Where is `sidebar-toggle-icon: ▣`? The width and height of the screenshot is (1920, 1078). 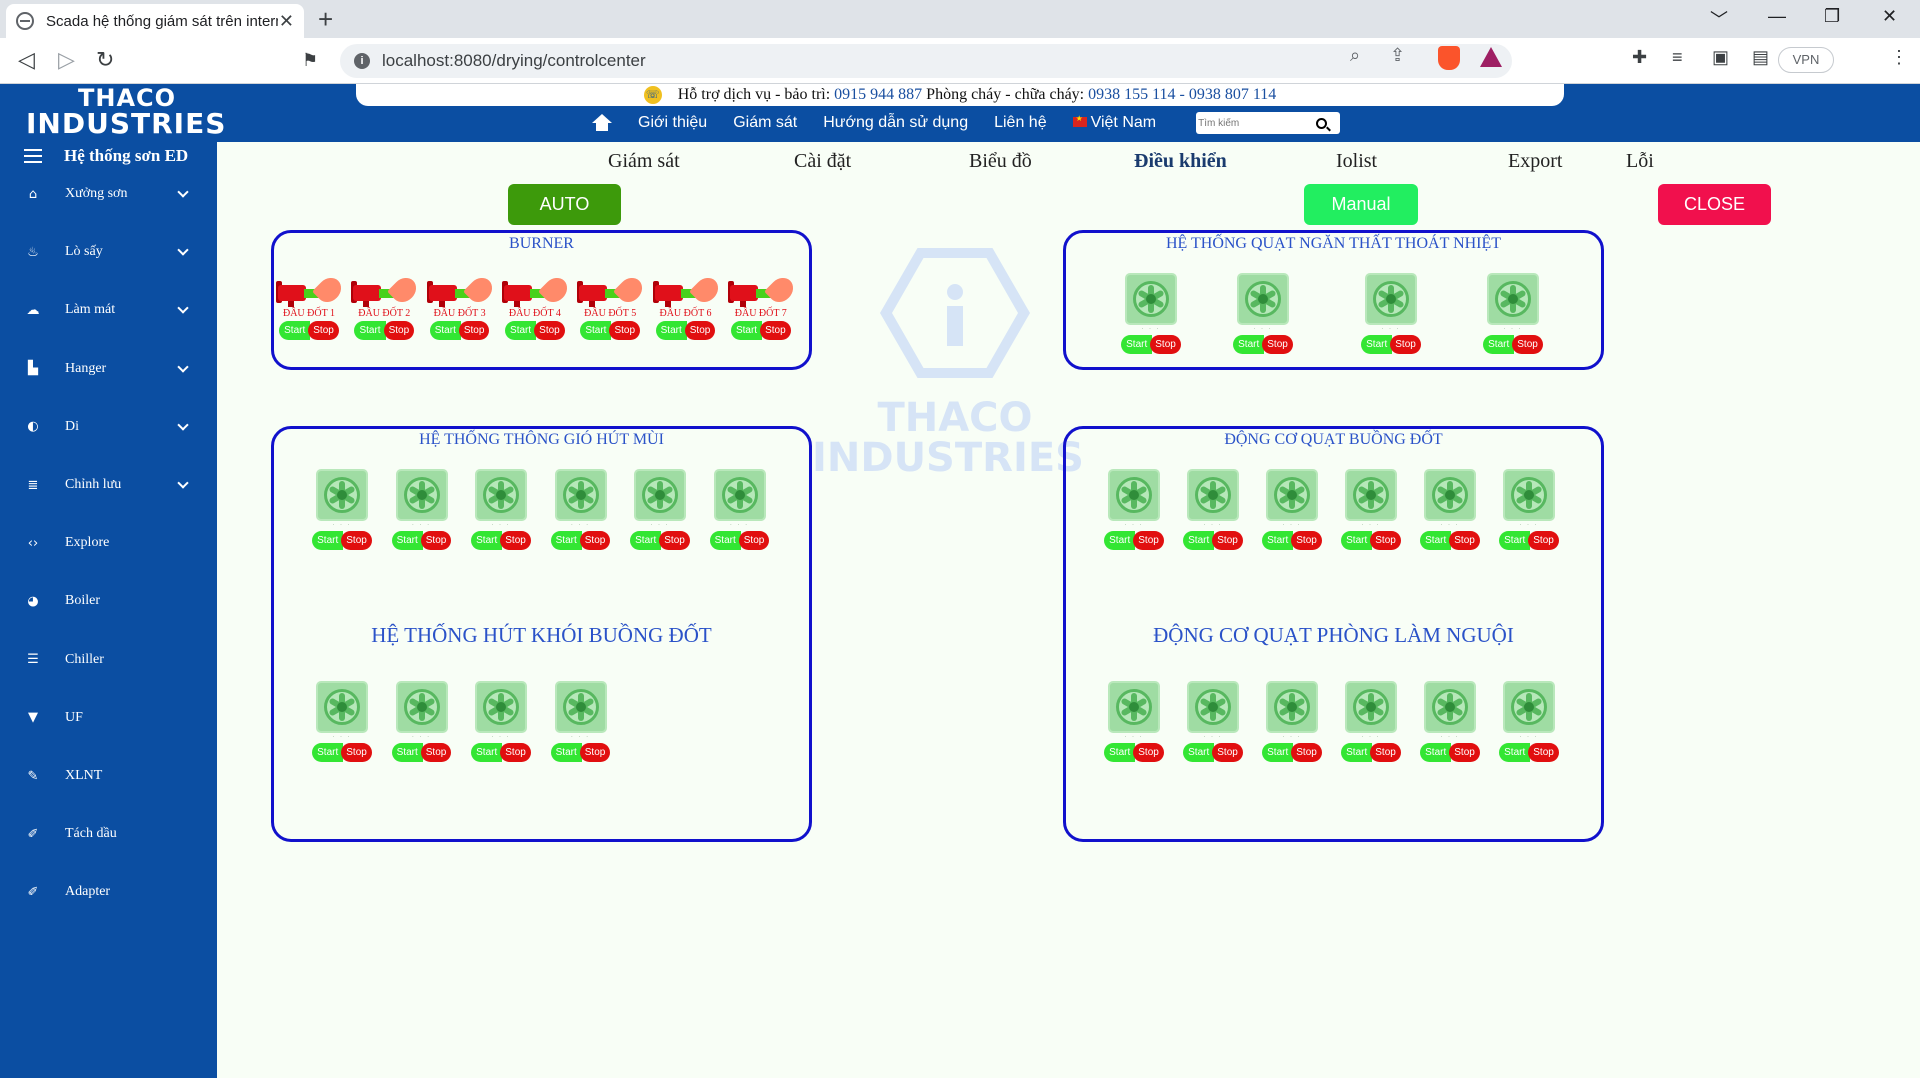 sidebar-toggle-icon: ▣ is located at coordinates (1720, 57).